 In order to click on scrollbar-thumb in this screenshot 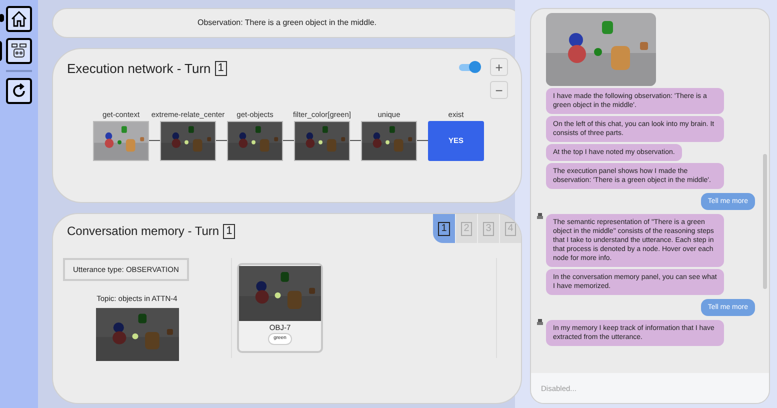, I will do `click(765, 221)`.